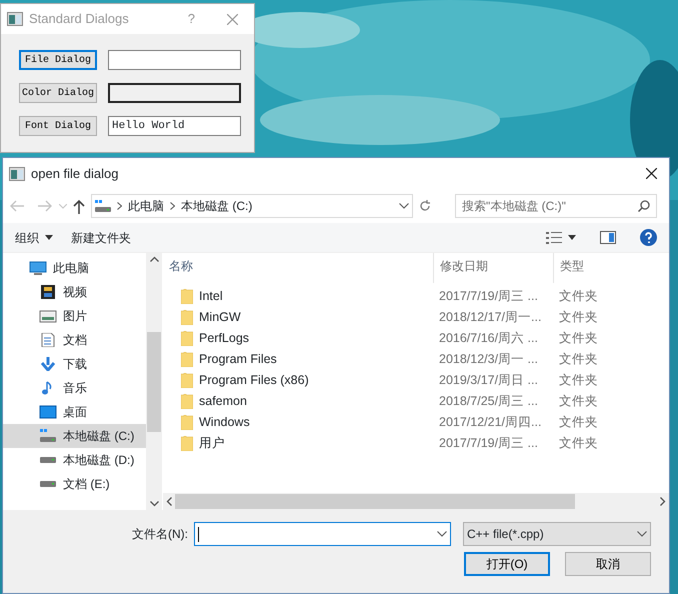 This screenshot has height=594, width=678. Describe the element at coordinates (48, 292) in the screenshot. I see `film-icon` at that location.